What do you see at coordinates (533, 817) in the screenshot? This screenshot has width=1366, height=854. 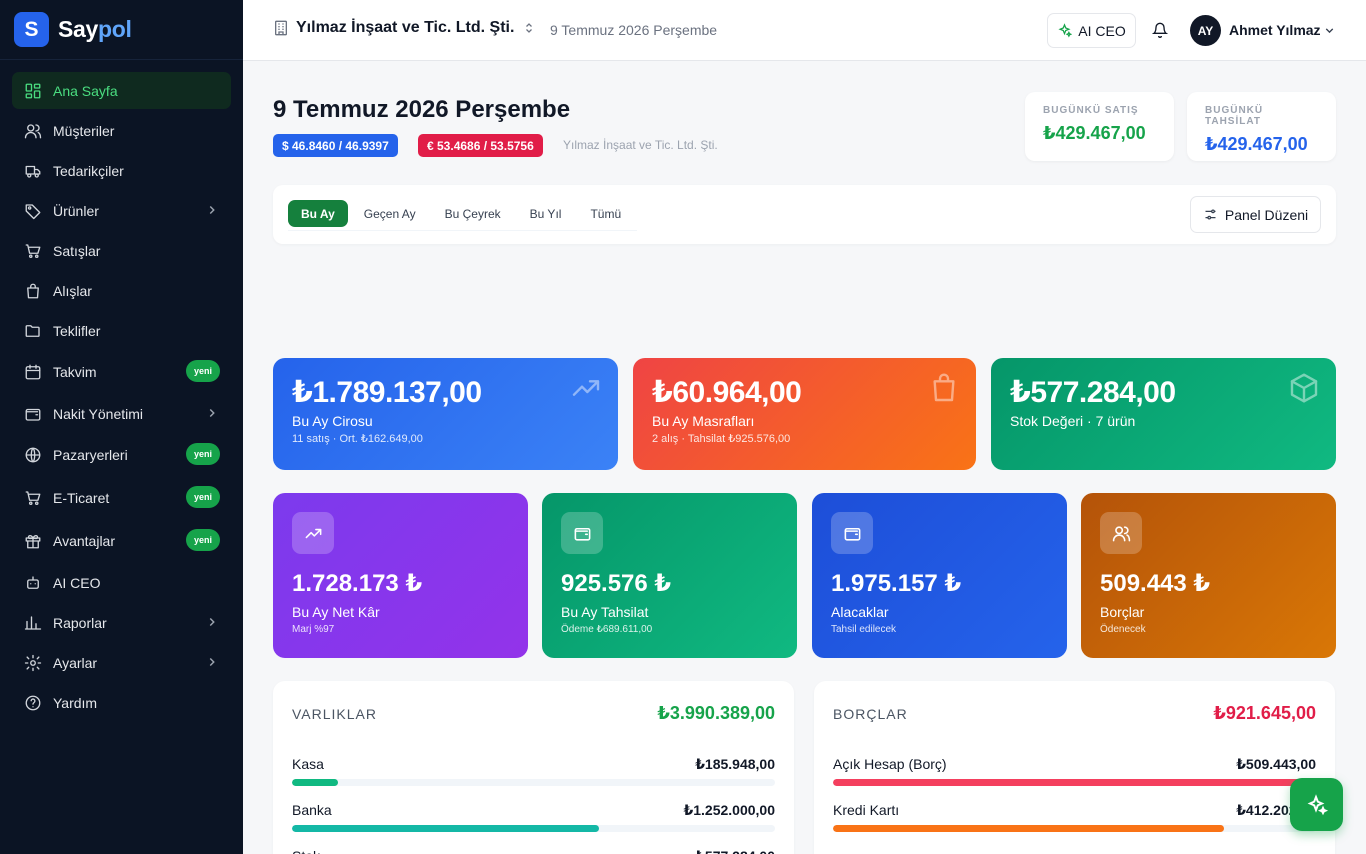 I see `balance-row: Banka ₺1.252.000,00` at bounding box center [533, 817].